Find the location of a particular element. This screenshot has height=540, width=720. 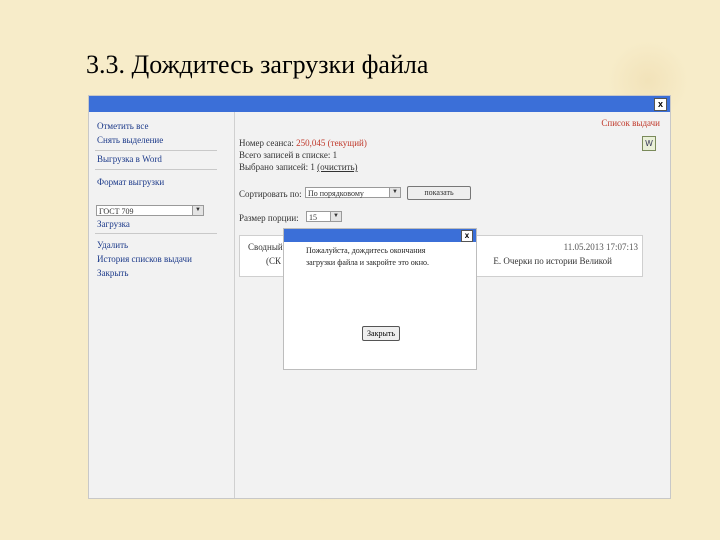

format-select: ГОСТ 709 ▼ is located at coordinates (150, 210).